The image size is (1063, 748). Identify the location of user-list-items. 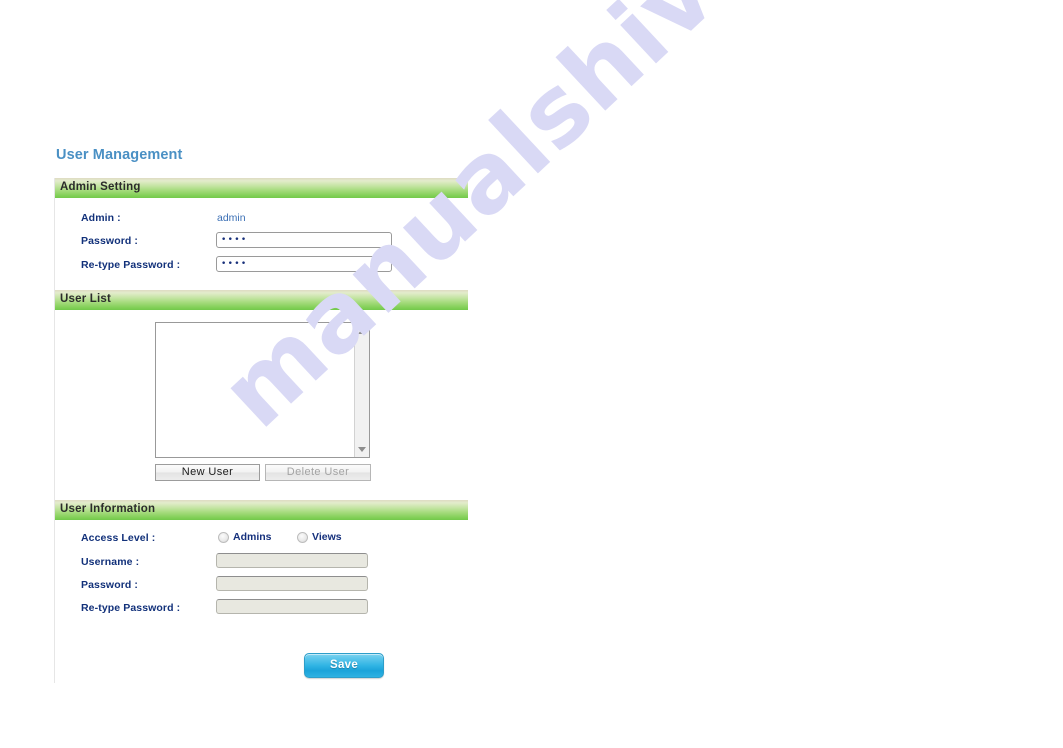
(255, 390).